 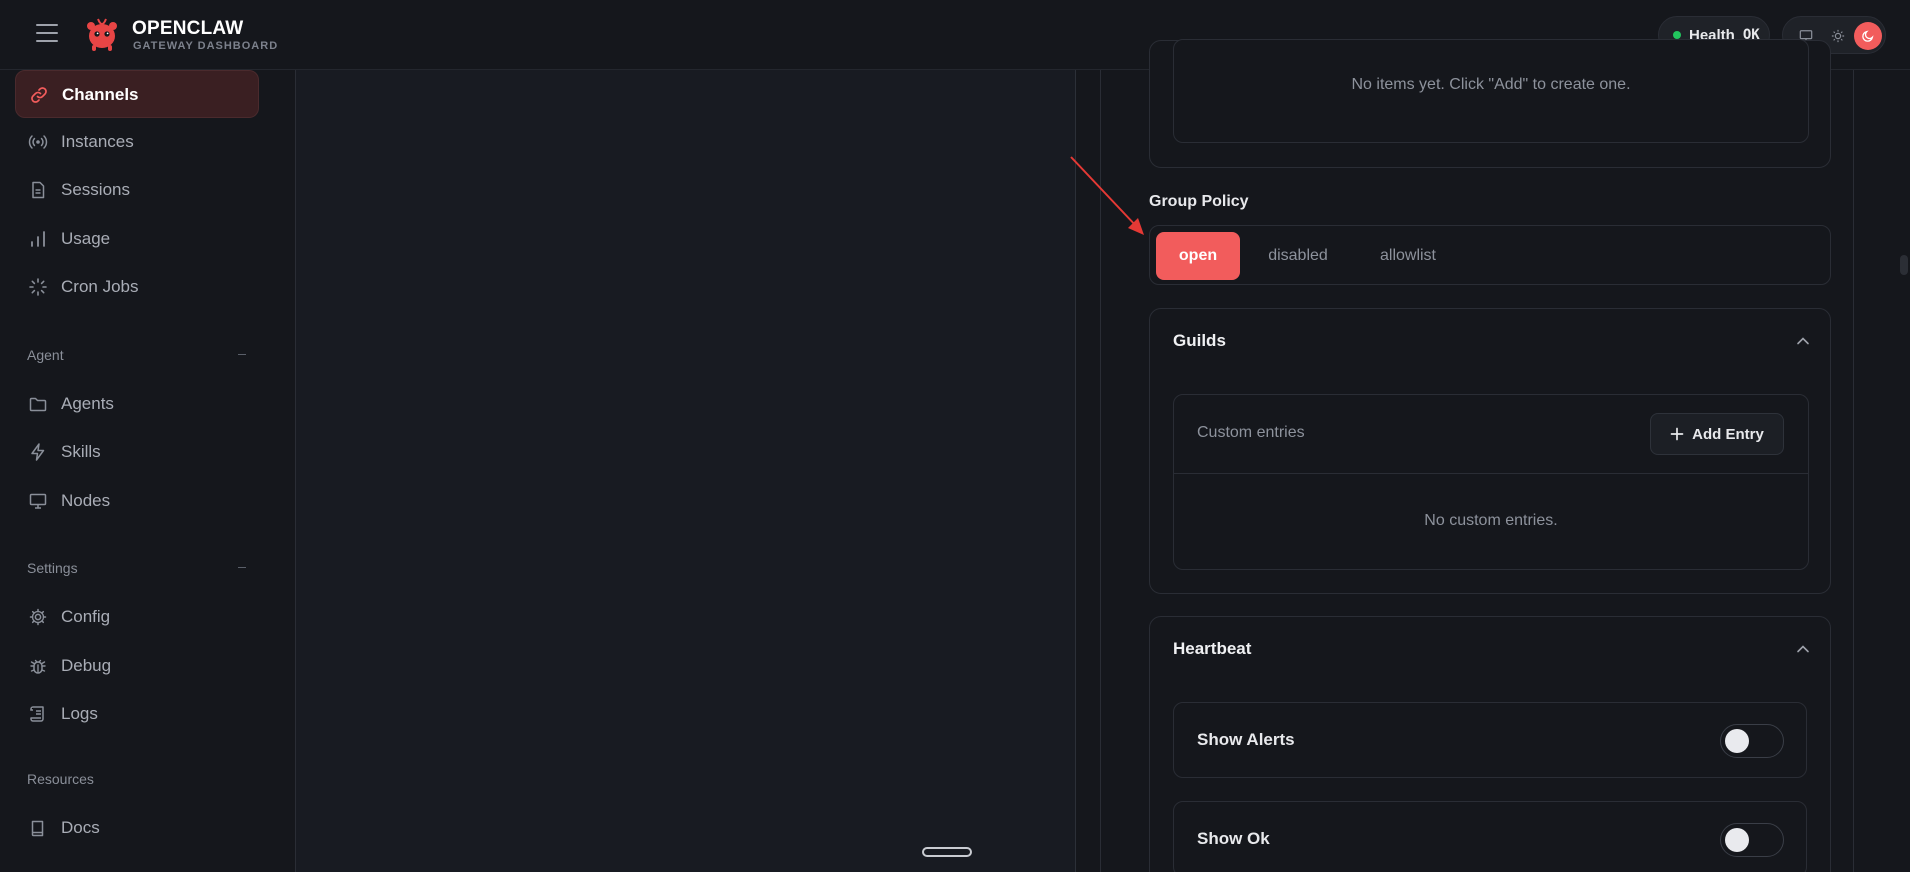 I want to click on resize-handle, so click(x=947, y=852).